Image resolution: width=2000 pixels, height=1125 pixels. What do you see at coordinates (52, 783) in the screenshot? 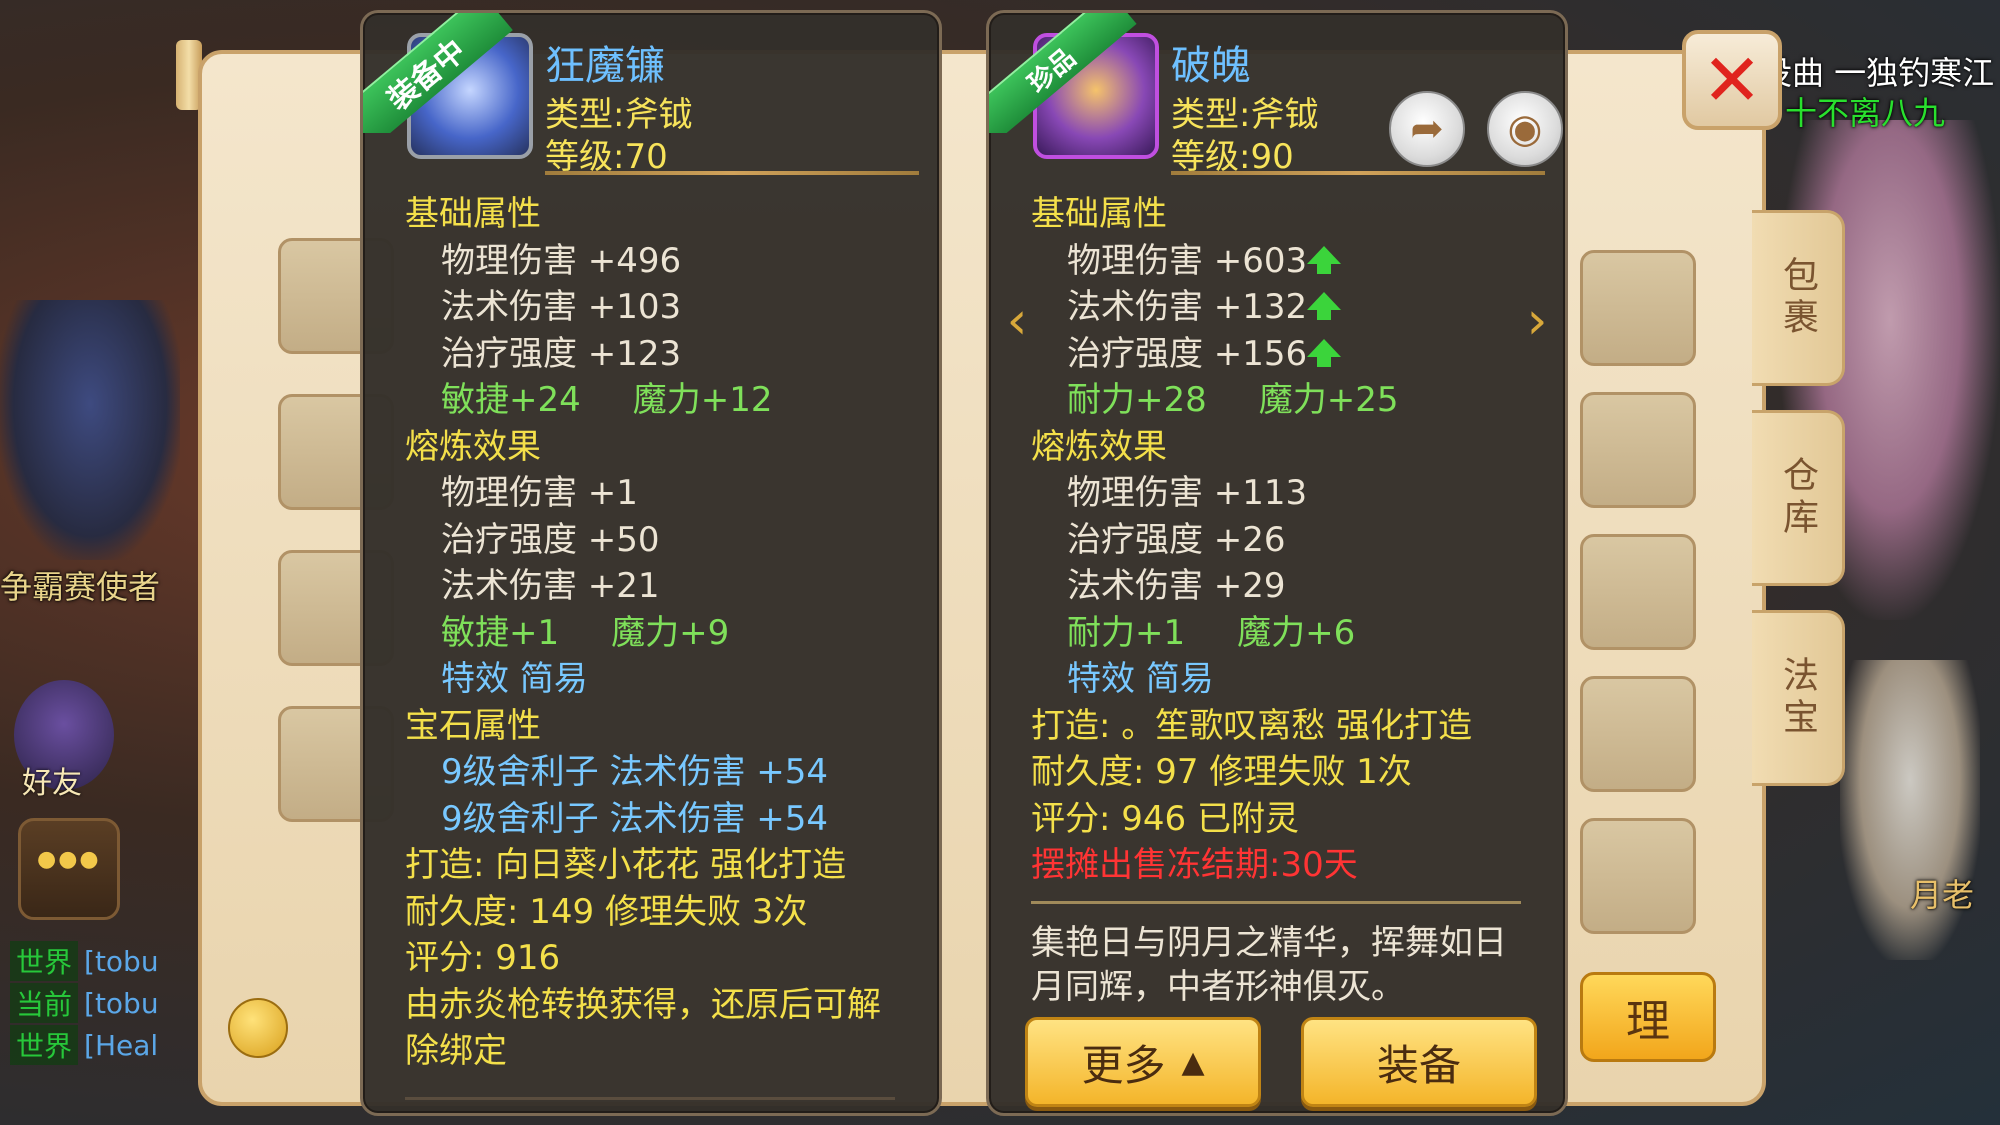
I see `friend-label: 好友` at bounding box center [52, 783].